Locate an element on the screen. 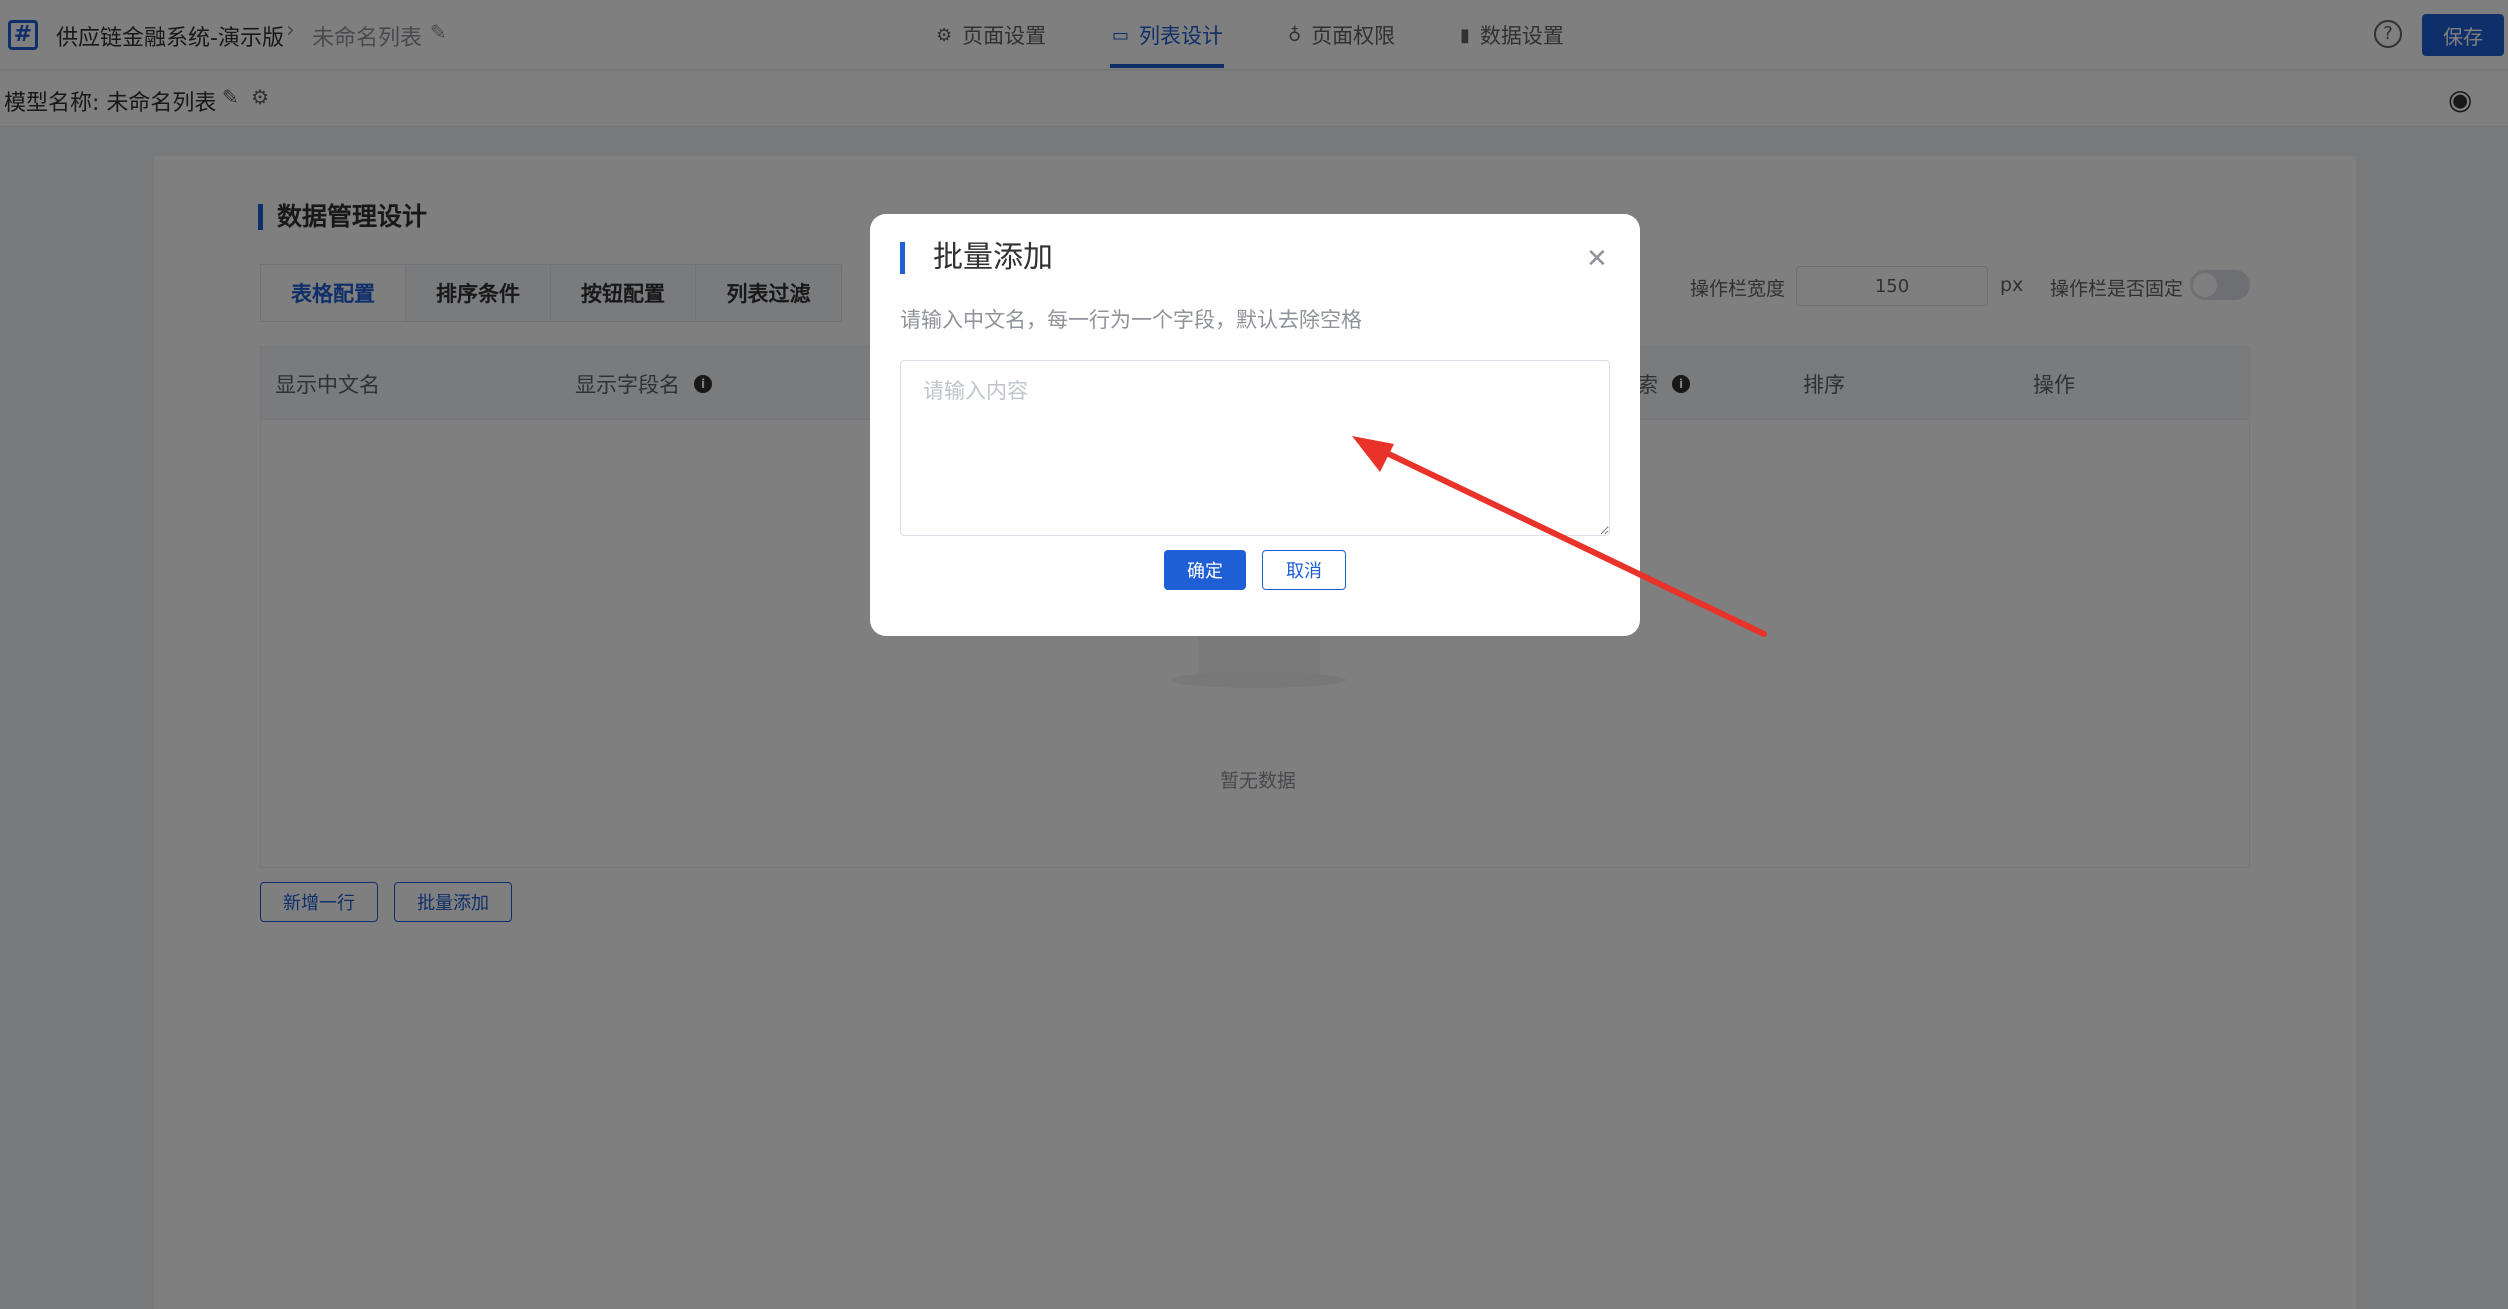 Image resolution: width=2508 pixels, height=1309 pixels. batch-fields-textarea is located at coordinates (1255, 448).